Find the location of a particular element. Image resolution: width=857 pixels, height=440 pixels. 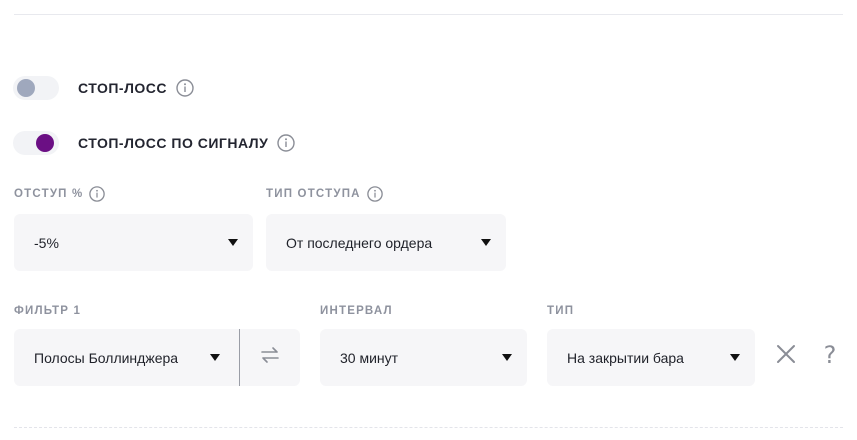

offset-type-select: От последнего ордера is located at coordinates (386, 242).